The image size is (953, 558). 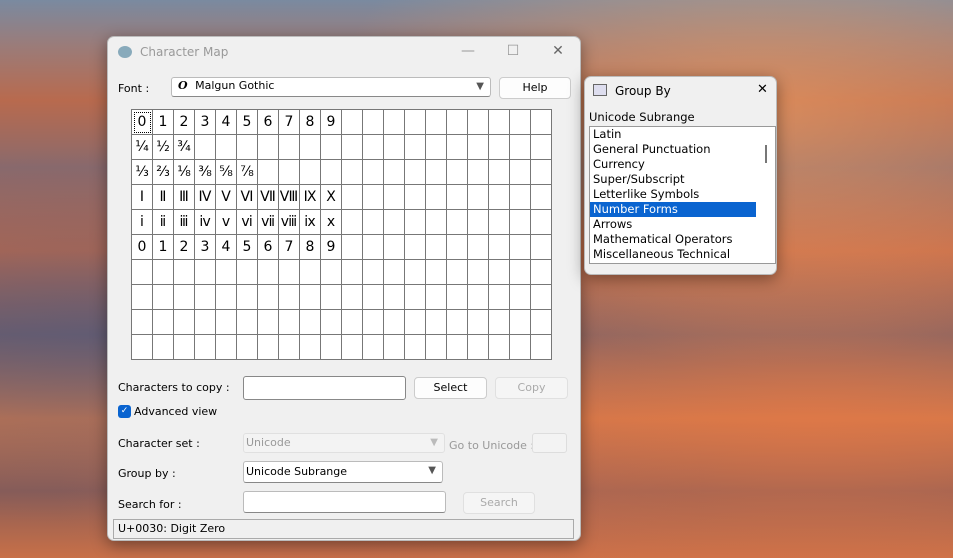 What do you see at coordinates (766, 154) in the screenshot?
I see `scrollbar-thumb` at bounding box center [766, 154].